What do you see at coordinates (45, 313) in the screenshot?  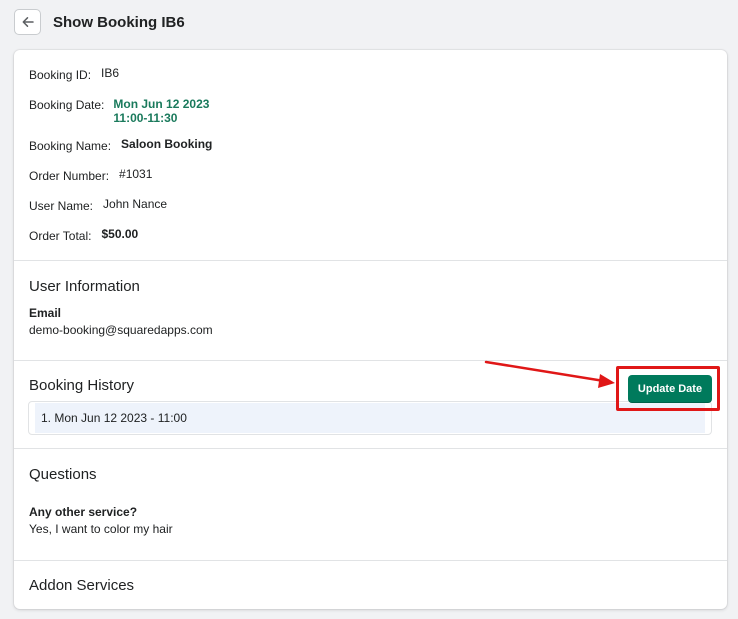 I see `email-label: Email` at bounding box center [45, 313].